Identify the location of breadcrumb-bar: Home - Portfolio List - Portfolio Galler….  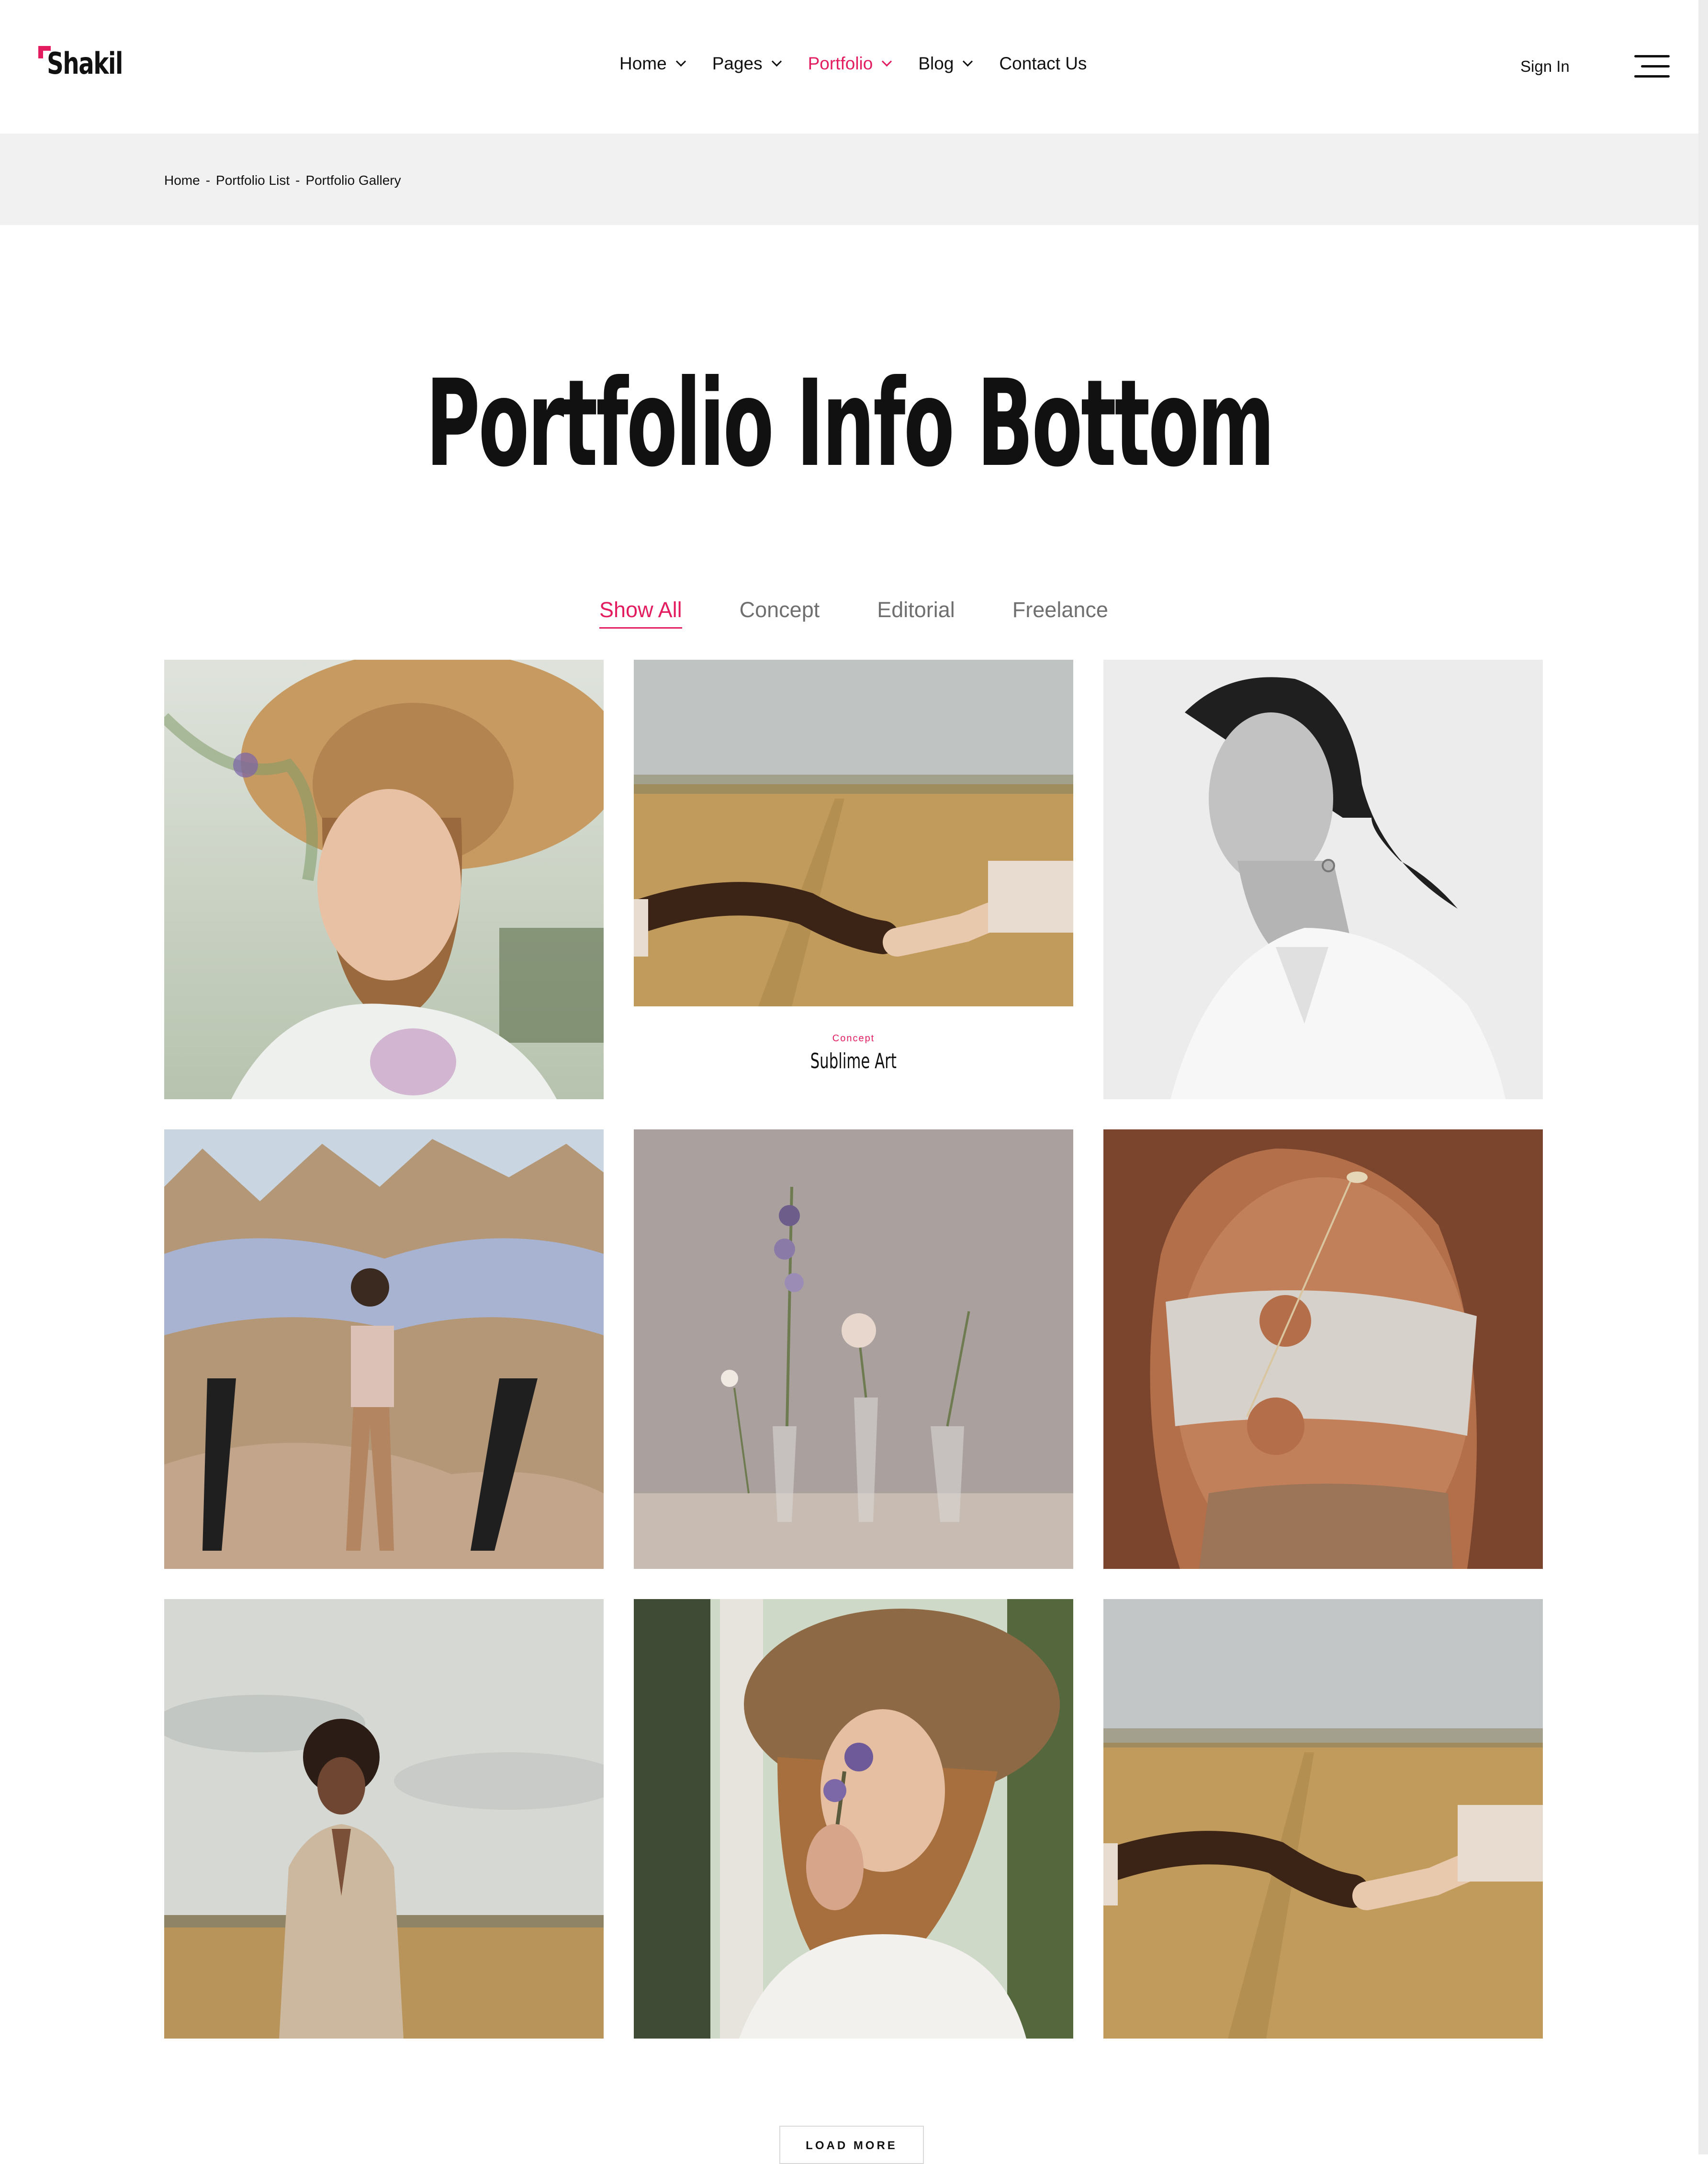
(849, 179).